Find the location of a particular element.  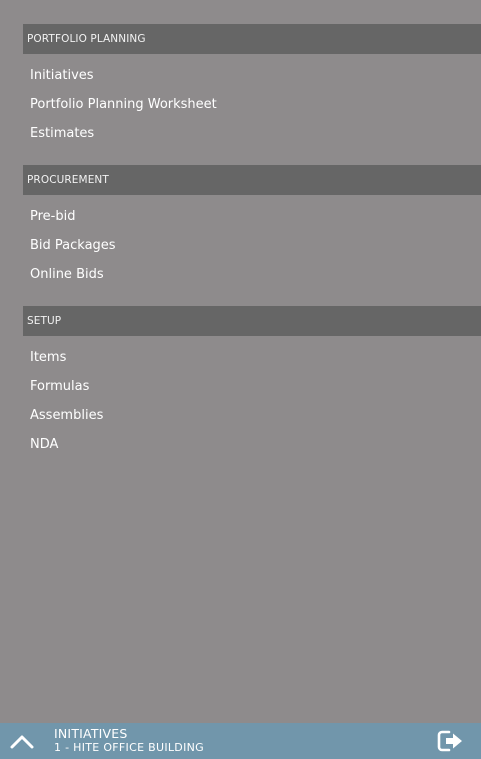

menu-item-estimates: Estimates is located at coordinates (252, 133).